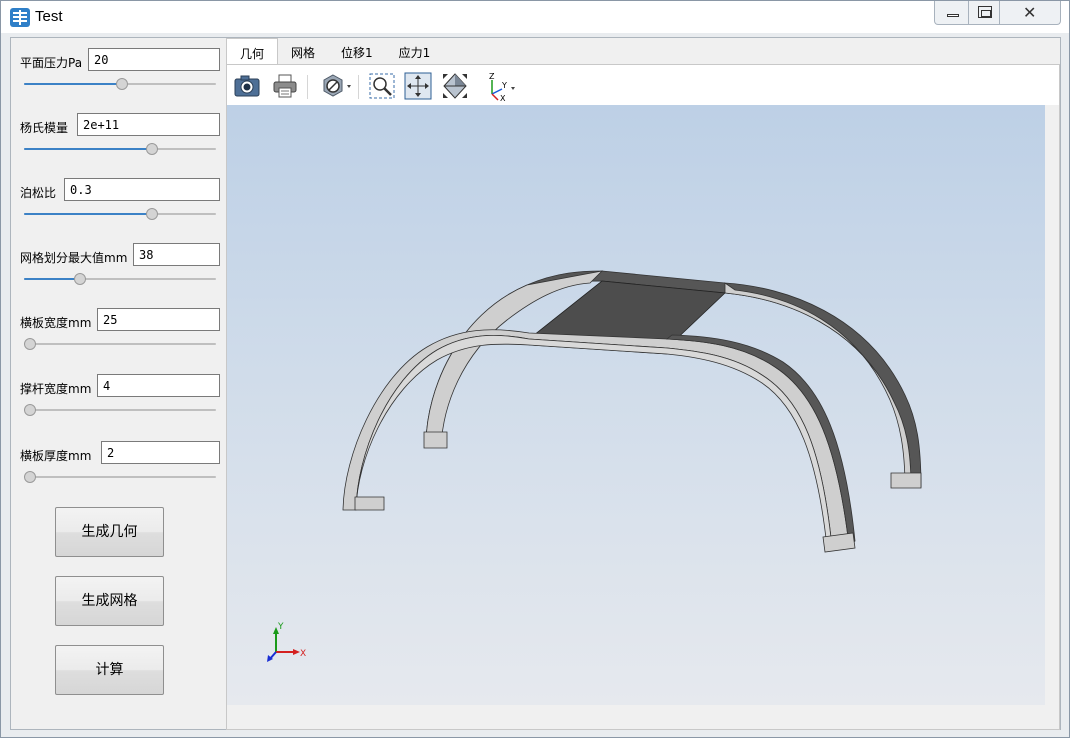 The width and height of the screenshot is (1070, 738). I want to click on toolbar-axis-z-label: Z, so click(492, 76).